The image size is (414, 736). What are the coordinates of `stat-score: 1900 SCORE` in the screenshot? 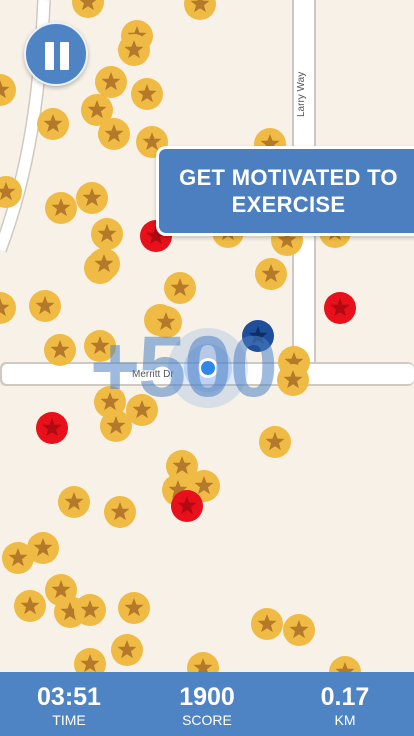 It's located at (207, 704).